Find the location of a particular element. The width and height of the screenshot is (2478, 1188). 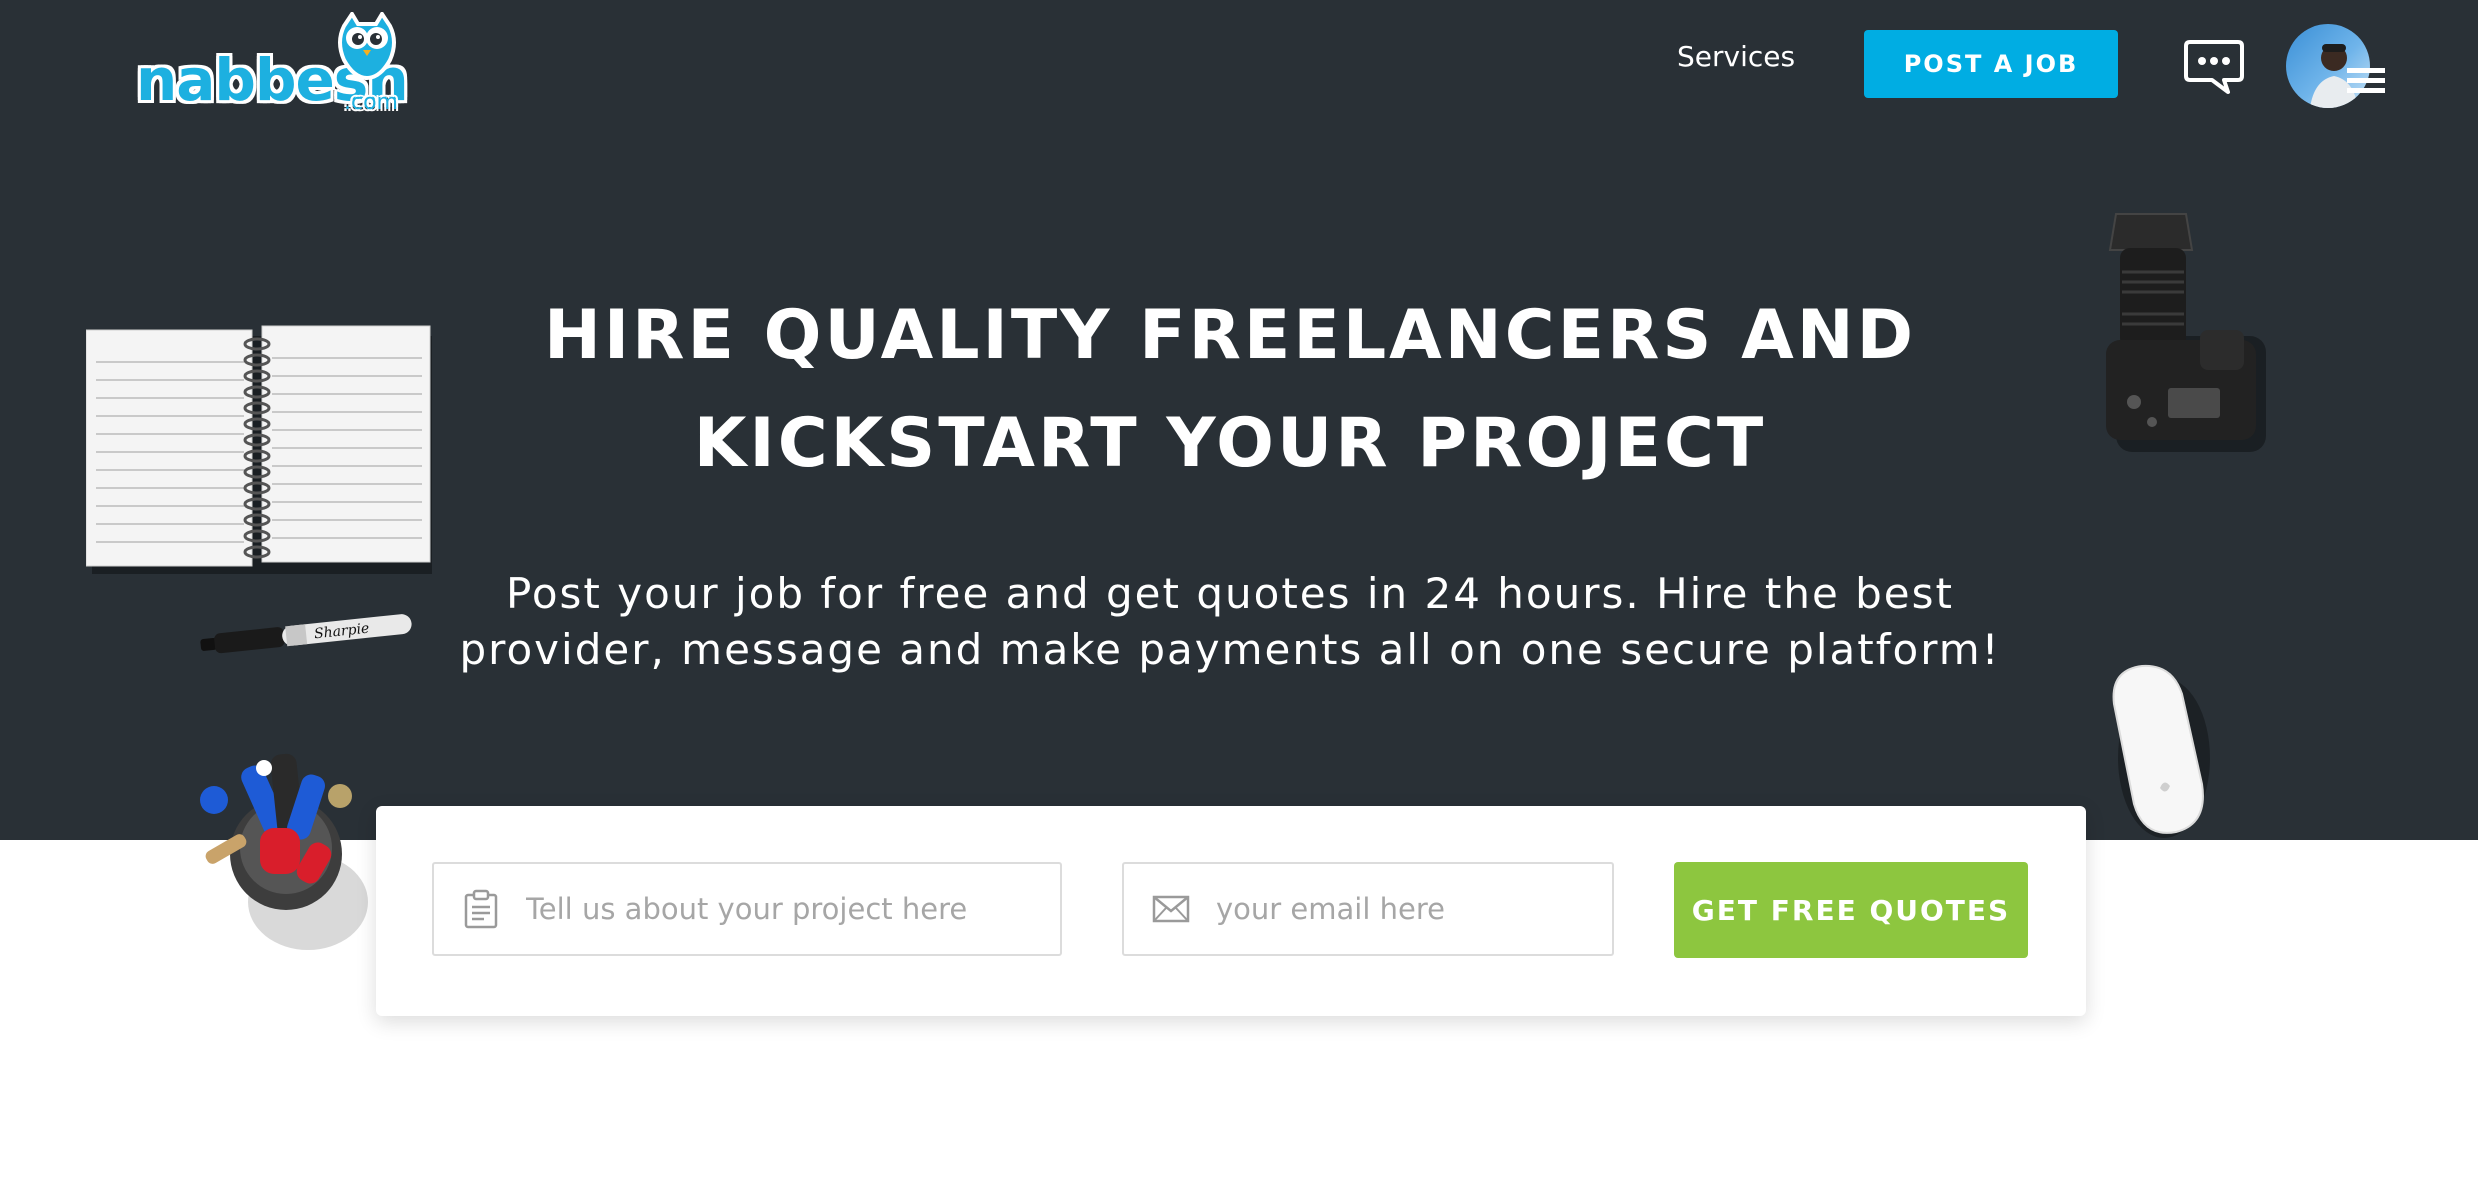

pen-cup-image is located at coordinates (284, 851).